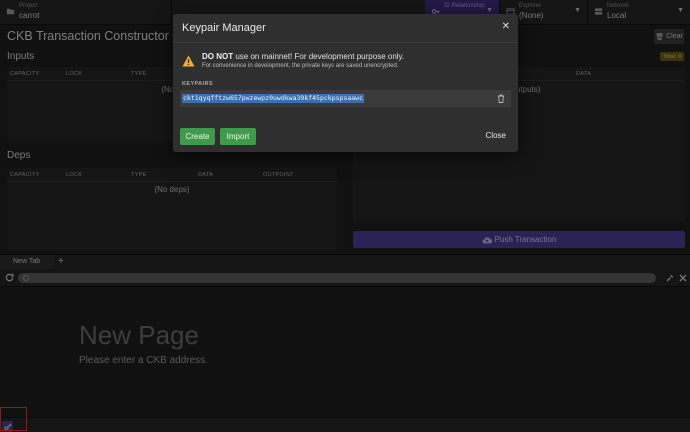 The height and width of the screenshot is (432, 690). Describe the element at coordinates (218, 56) in the screenshot. I see `warning-bold: DO NOT` at that location.